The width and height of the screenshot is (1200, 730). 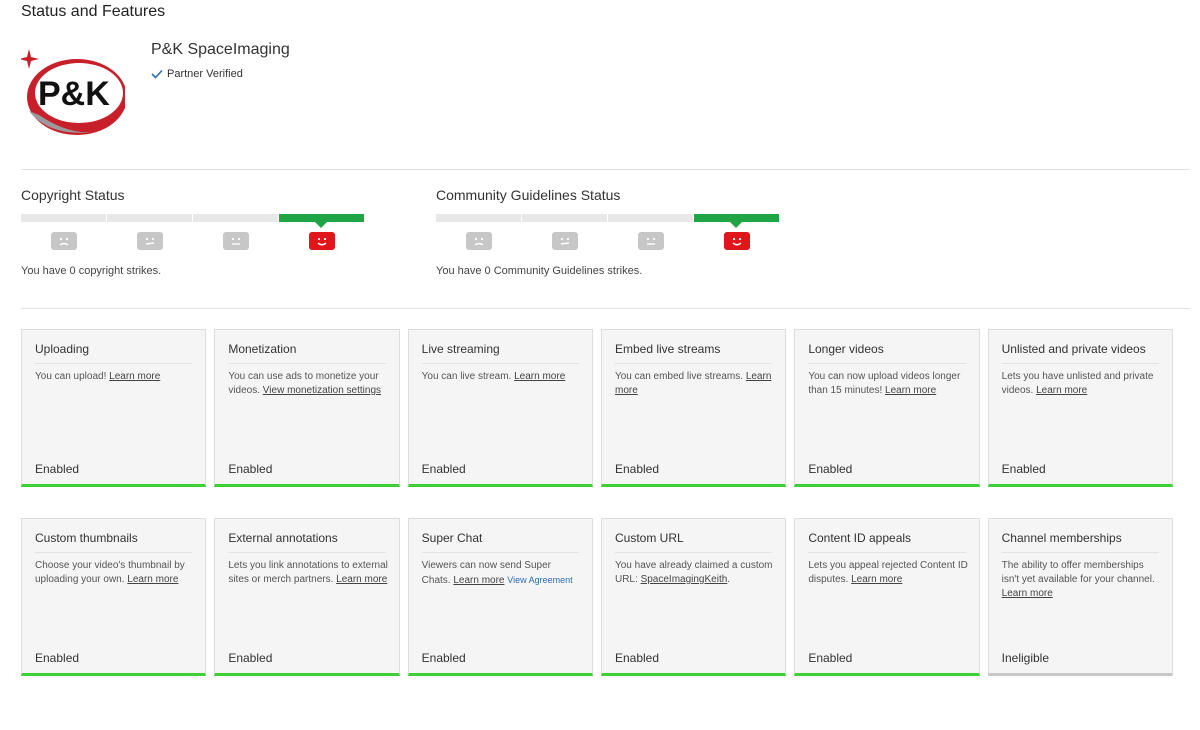 I want to click on feature-title: Unlisted and private videos, so click(x=1080, y=353).